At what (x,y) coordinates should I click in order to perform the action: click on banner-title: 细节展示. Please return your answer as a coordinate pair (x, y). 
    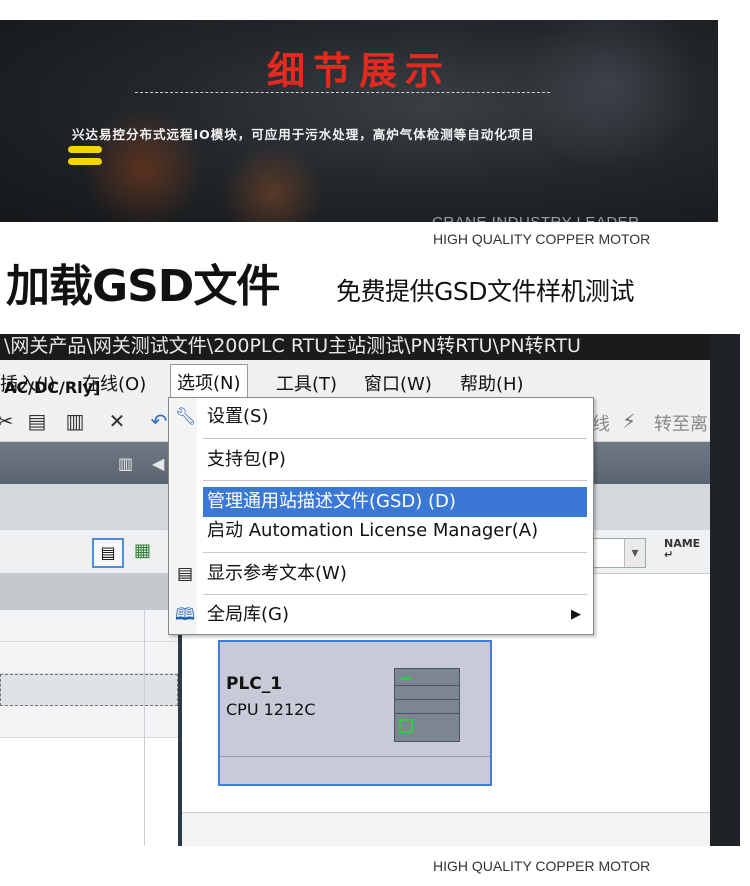
    Looking at the image, I should click on (358, 71).